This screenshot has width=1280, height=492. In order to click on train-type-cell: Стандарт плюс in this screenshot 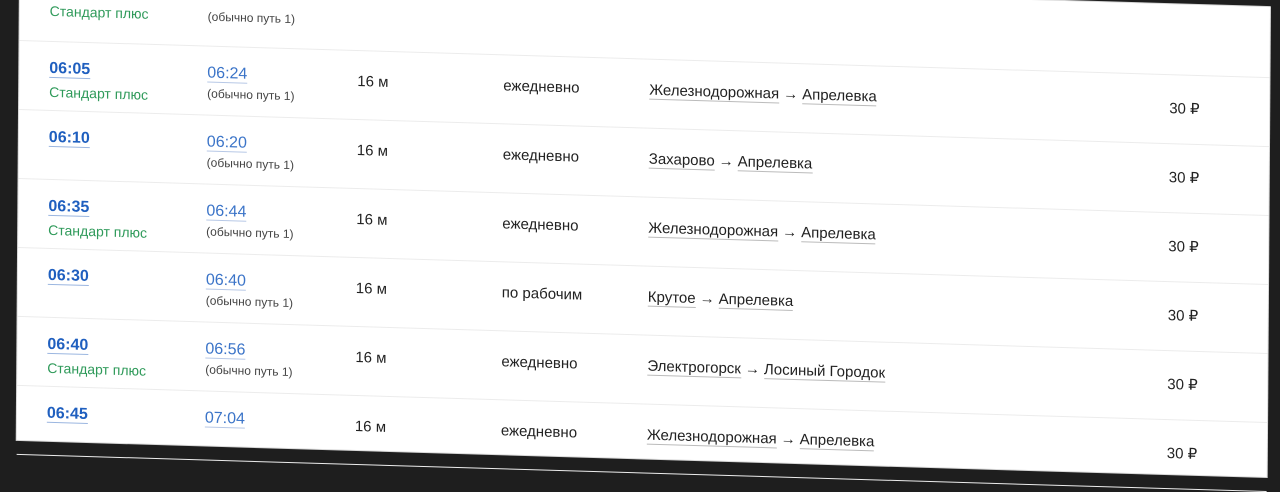, I will do `click(99, 11)`.